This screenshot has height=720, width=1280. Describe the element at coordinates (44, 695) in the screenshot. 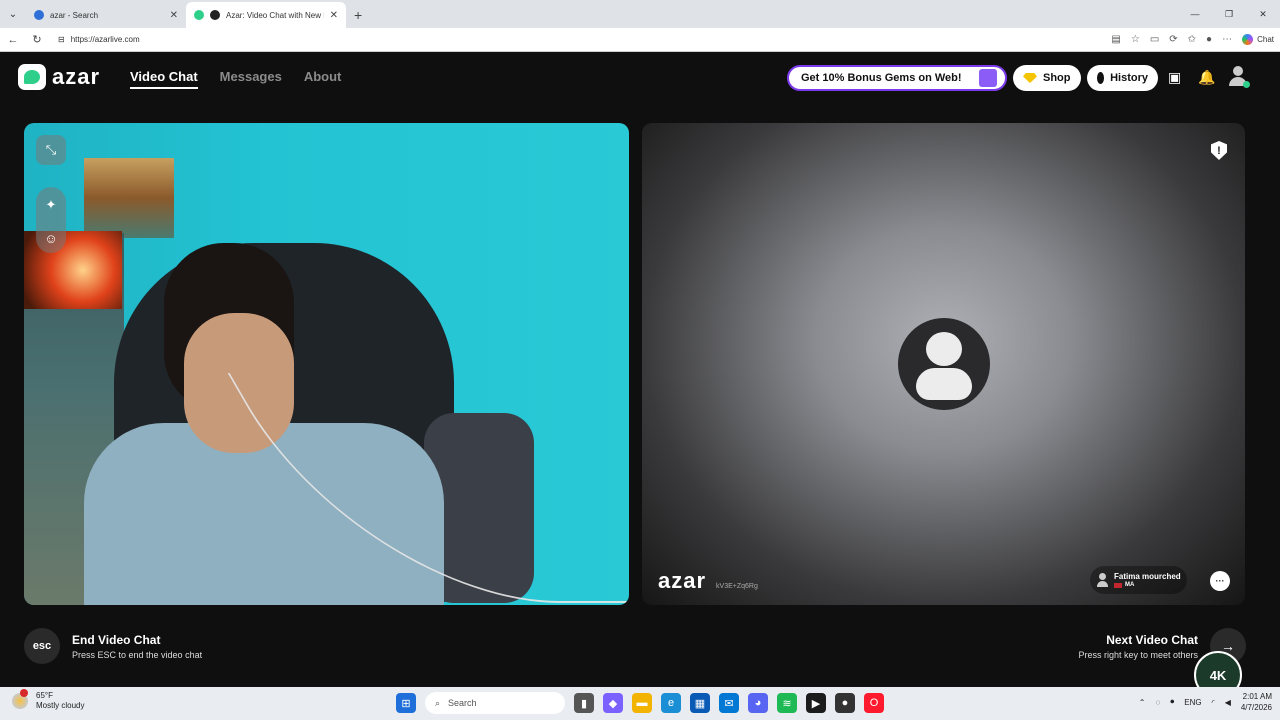

I see `temperature: 65°F` at that location.